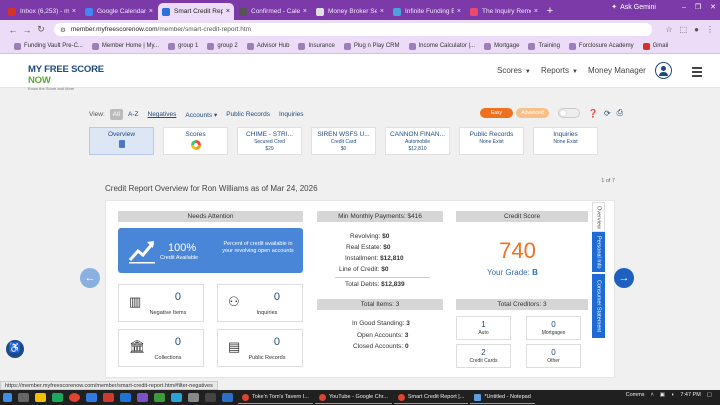 Image resolution: width=720 pixels, height=405 pixels. Describe the element at coordinates (635, 395) in the screenshot. I see `tray-comms: Comms` at that location.